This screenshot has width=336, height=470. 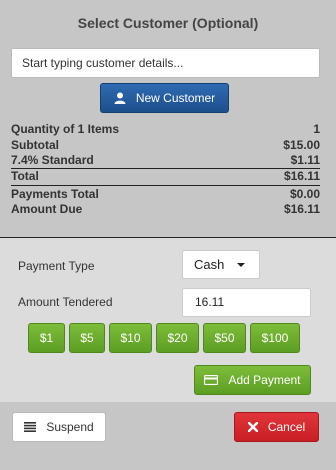 What do you see at coordinates (165, 146) in the screenshot?
I see `summary-row-subtotal: Subtotal $15.00` at bounding box center [165, 146].